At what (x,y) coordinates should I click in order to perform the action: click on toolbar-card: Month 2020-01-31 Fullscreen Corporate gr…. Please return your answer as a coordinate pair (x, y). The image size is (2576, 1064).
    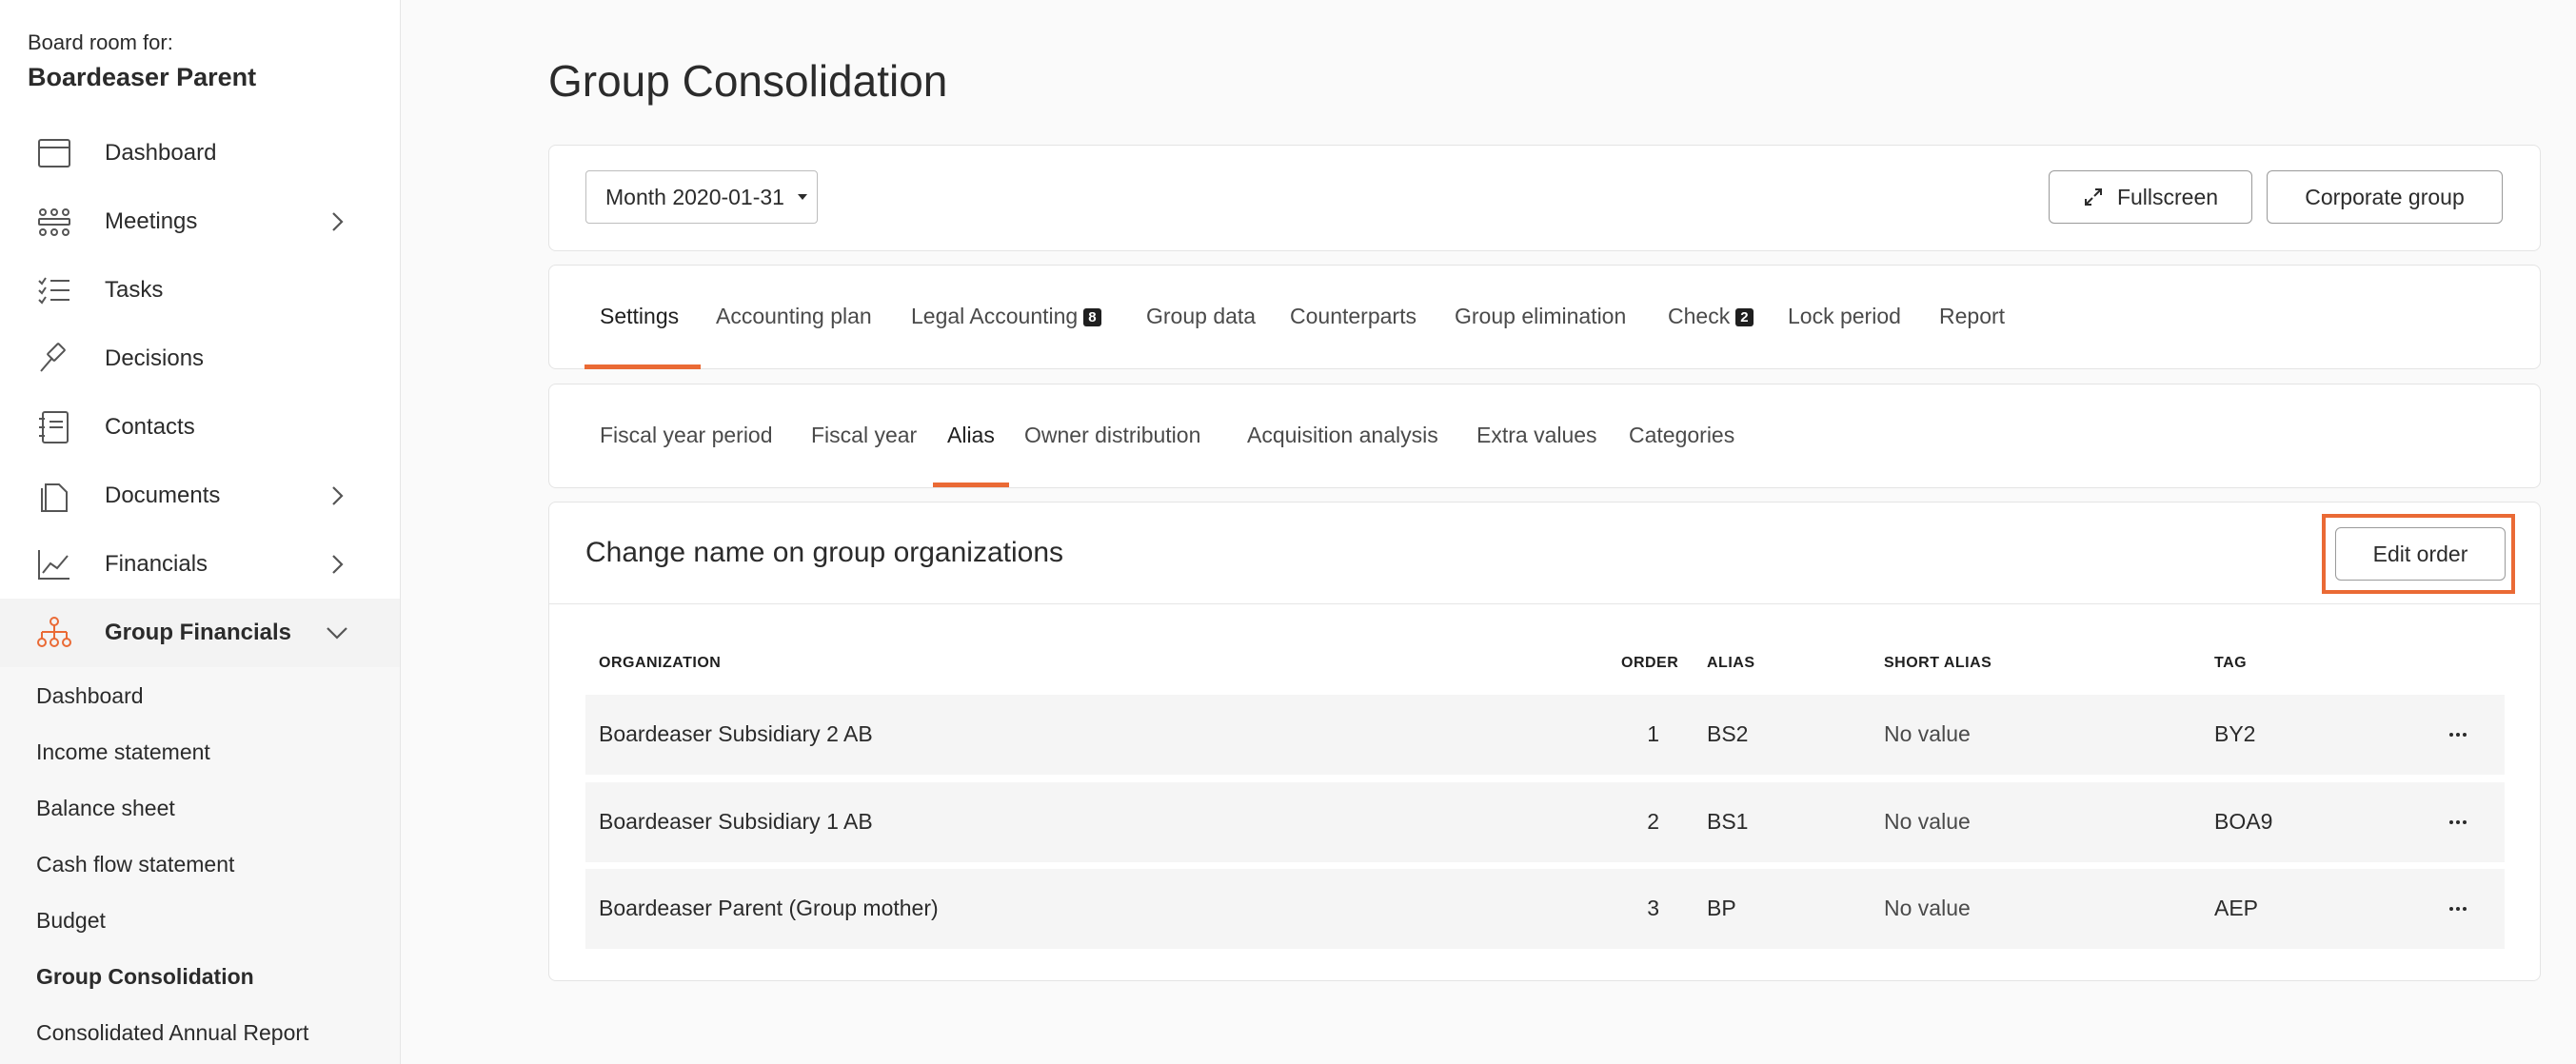
    Looking at the image, I should click on (1544, 198).